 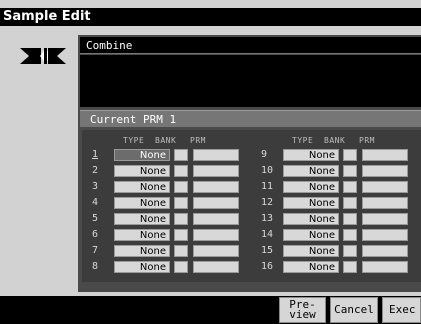 I want to click on preview-label-line2: view, so click(x=302, y=314).